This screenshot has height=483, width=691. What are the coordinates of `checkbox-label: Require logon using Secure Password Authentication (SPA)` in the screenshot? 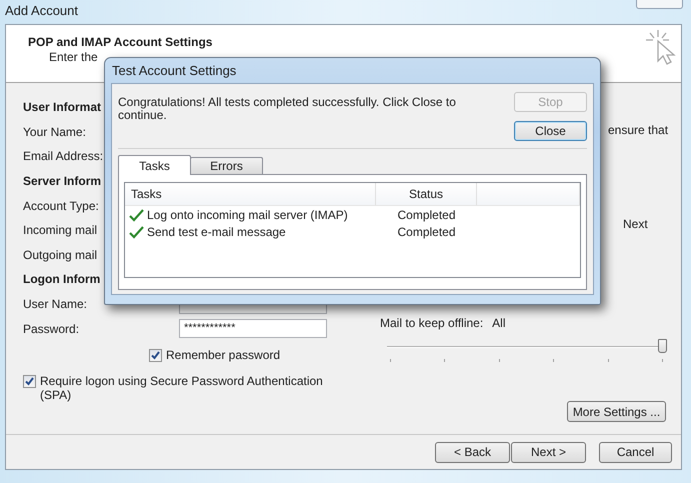 It's located at (185, 388).